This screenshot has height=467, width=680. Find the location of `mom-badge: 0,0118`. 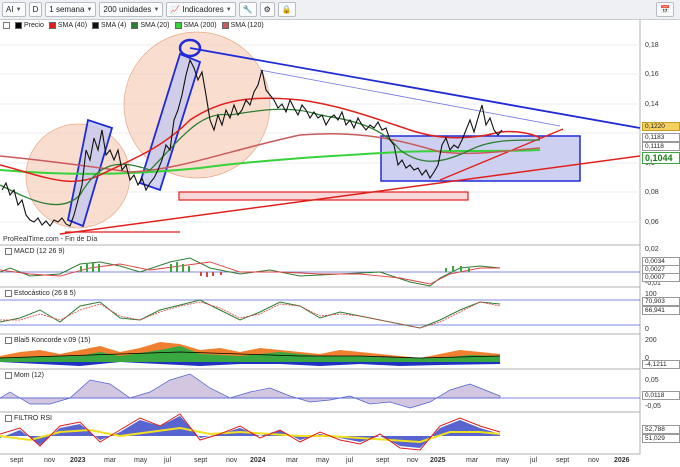

mom-badge: 0,0118 is located at coordinates (661, 395).